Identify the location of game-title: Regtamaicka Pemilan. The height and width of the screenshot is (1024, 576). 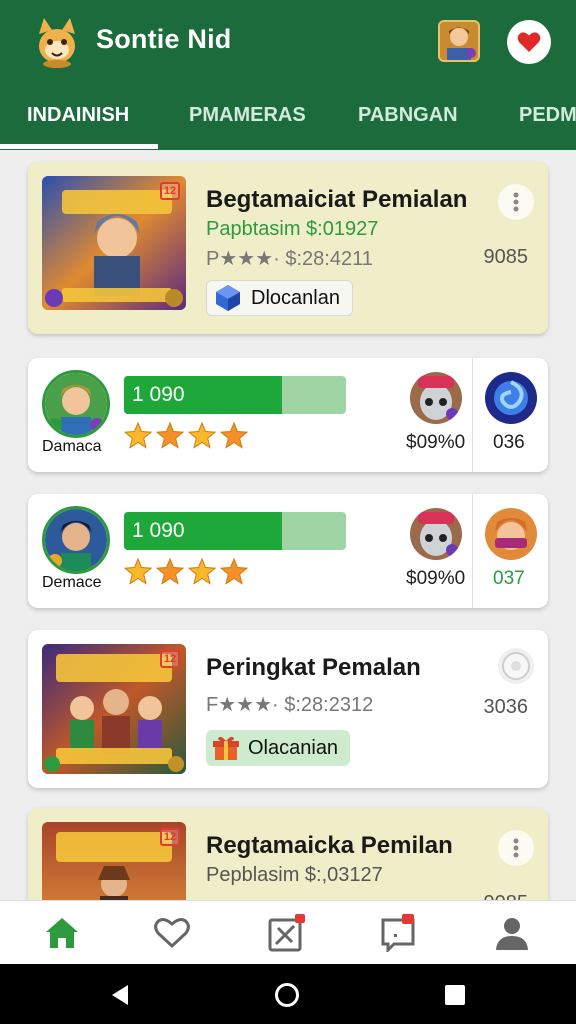
(329, 846).